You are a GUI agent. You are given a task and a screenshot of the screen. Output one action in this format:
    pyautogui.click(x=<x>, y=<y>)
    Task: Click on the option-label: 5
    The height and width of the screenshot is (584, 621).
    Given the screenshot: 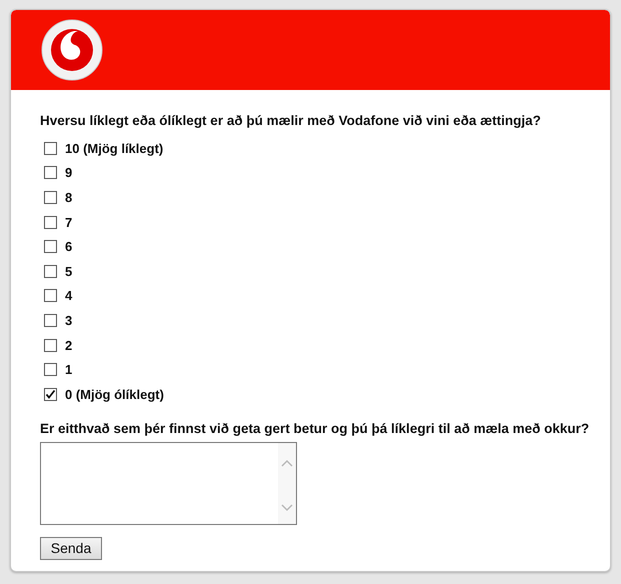 What is the action you would take?
    pyautogui.click(x=68, y=271)
    